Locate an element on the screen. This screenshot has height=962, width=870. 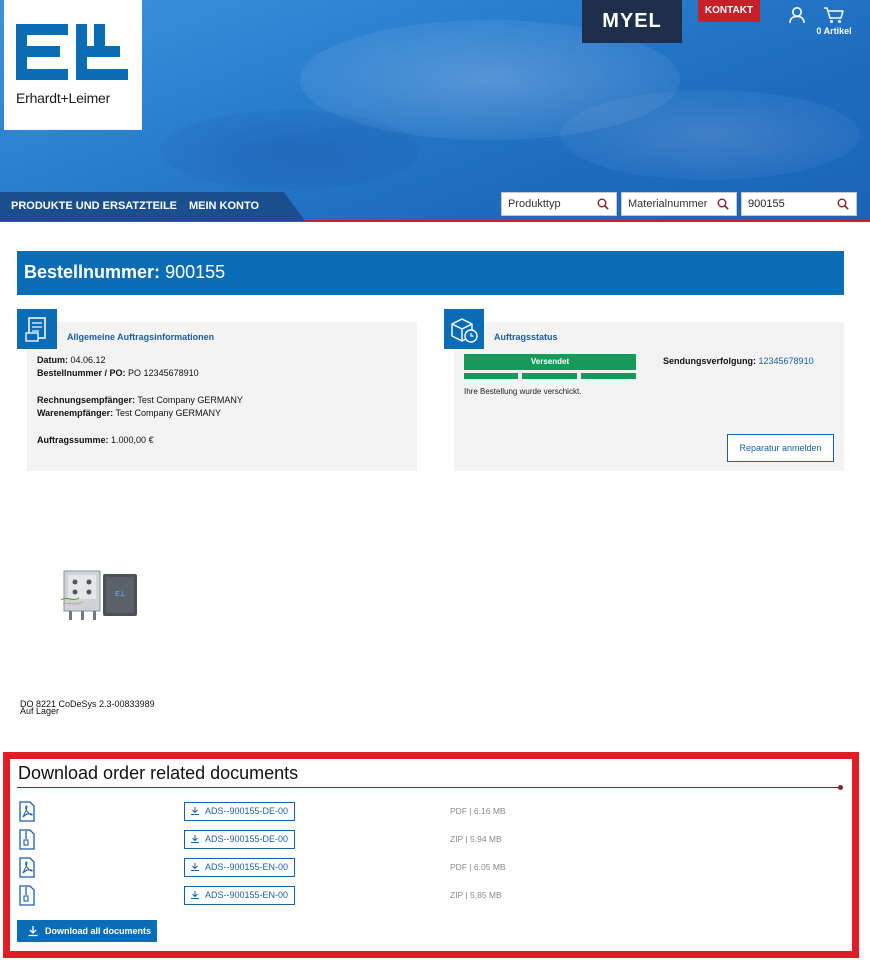
status-badge: Versendet is located at coordinates (550, 362).